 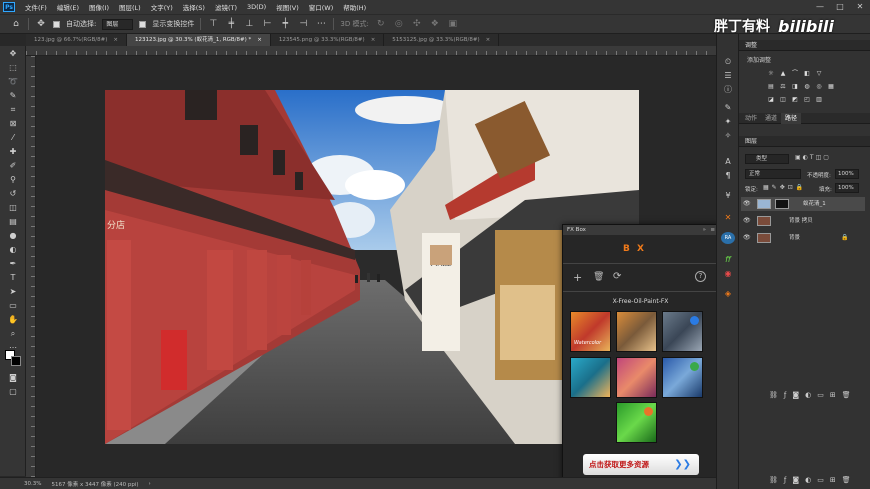 I want to click on invert-icon: ◪, so click(x=771, y=99).